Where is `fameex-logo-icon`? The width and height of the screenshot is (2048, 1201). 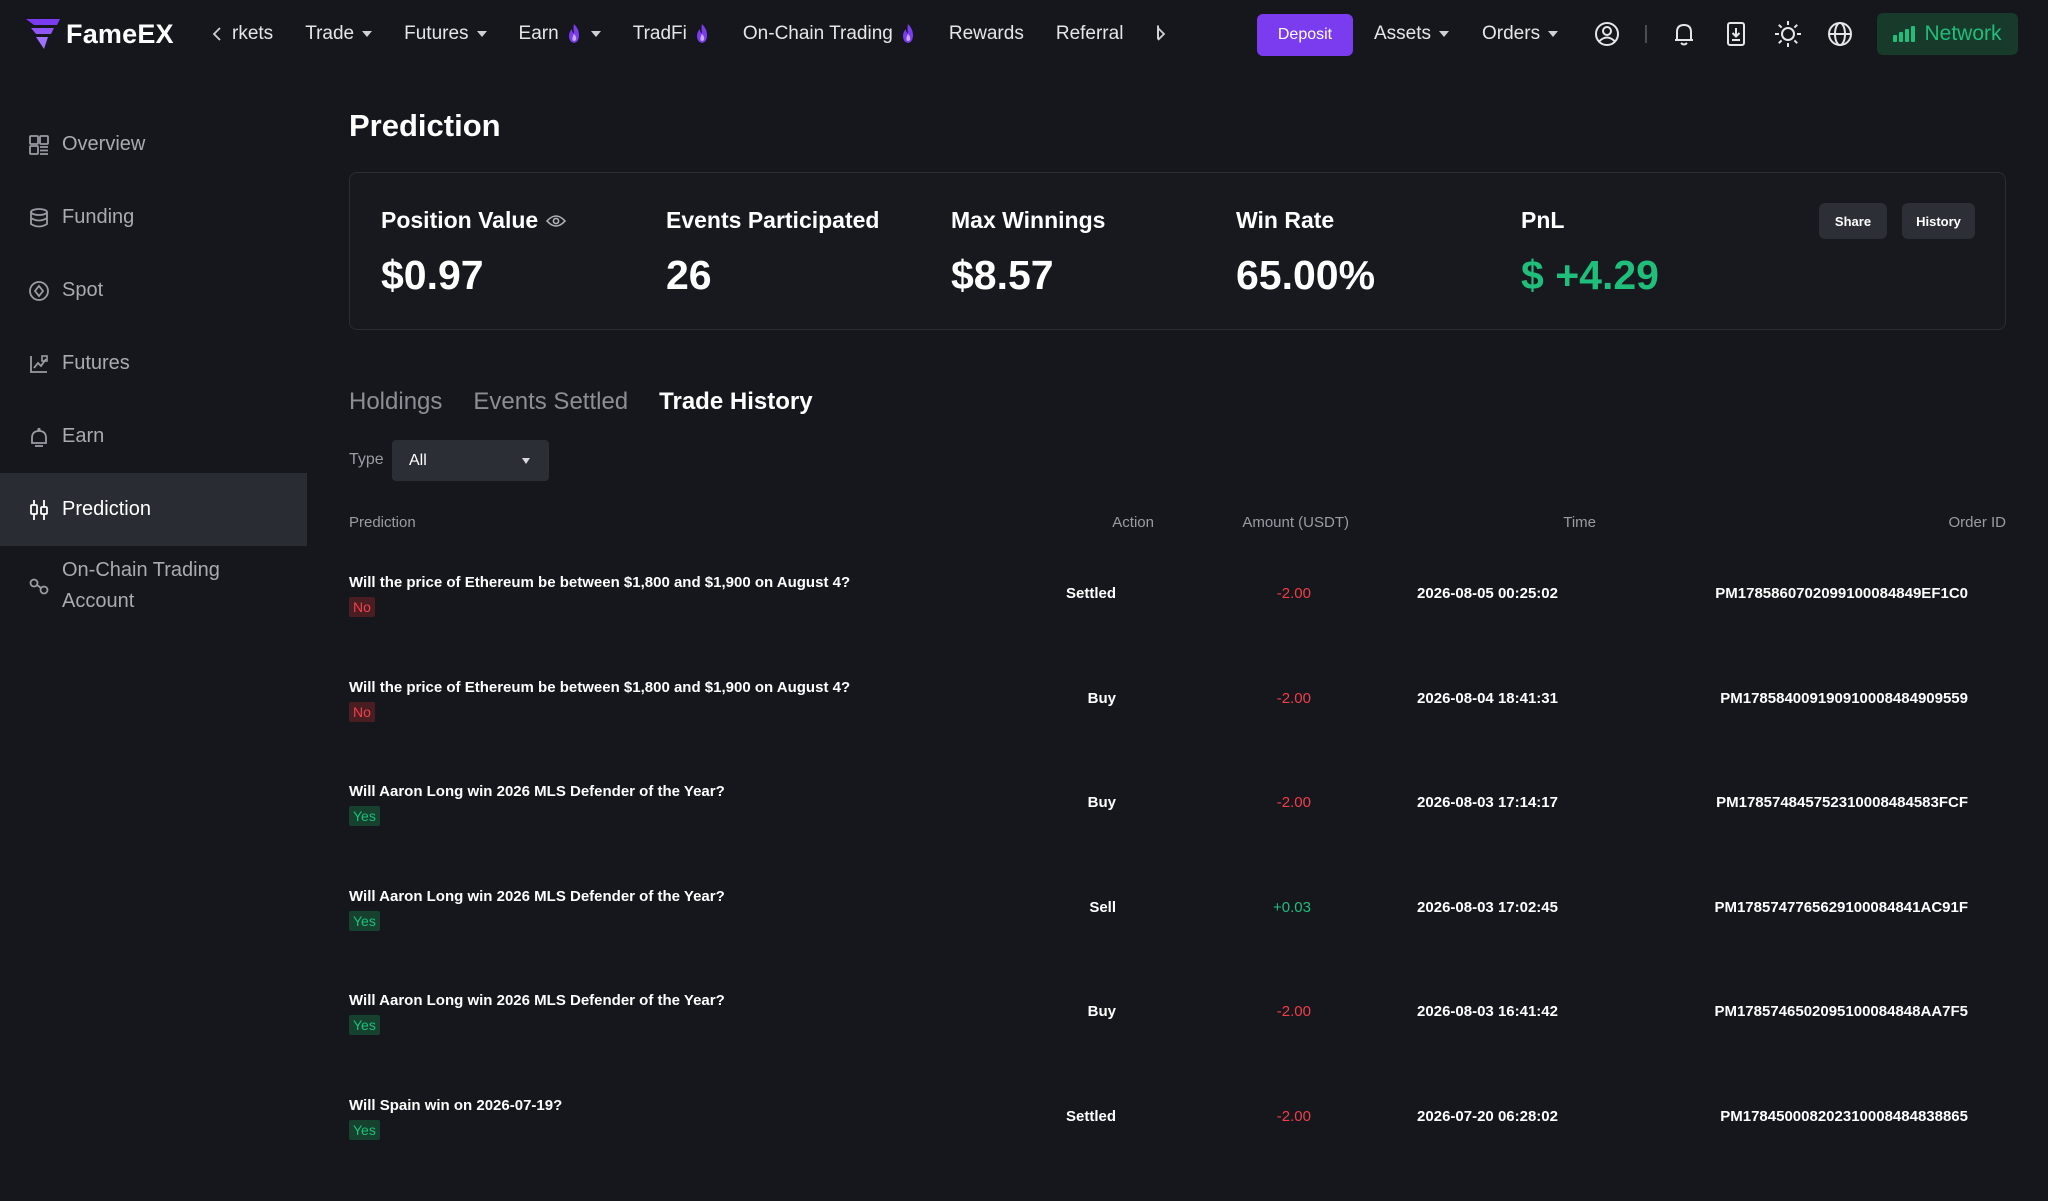 fameex-logo-icon is located at coordinates (43, 34).